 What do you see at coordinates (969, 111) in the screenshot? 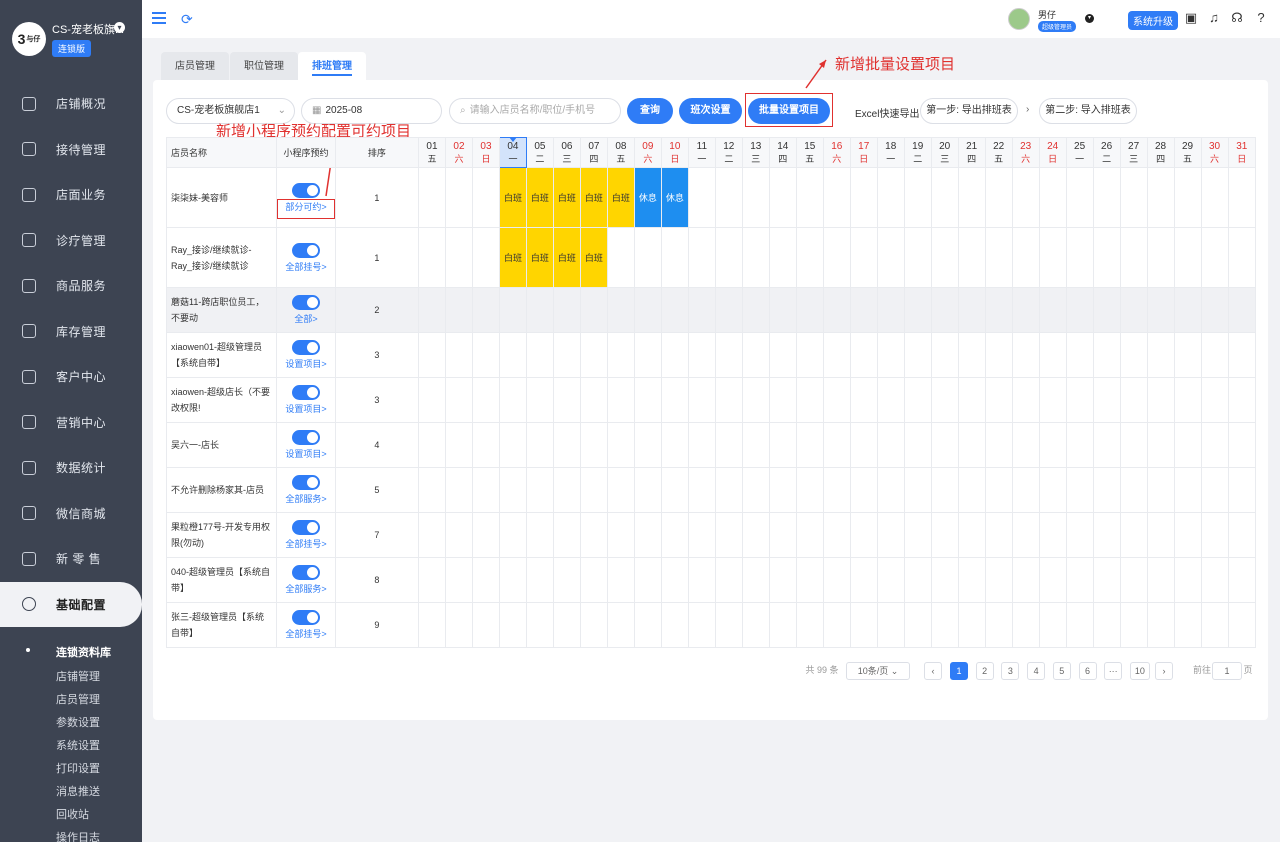
I see `export-button: 第一步: 导出排班表` at bounding box center [969, 111].